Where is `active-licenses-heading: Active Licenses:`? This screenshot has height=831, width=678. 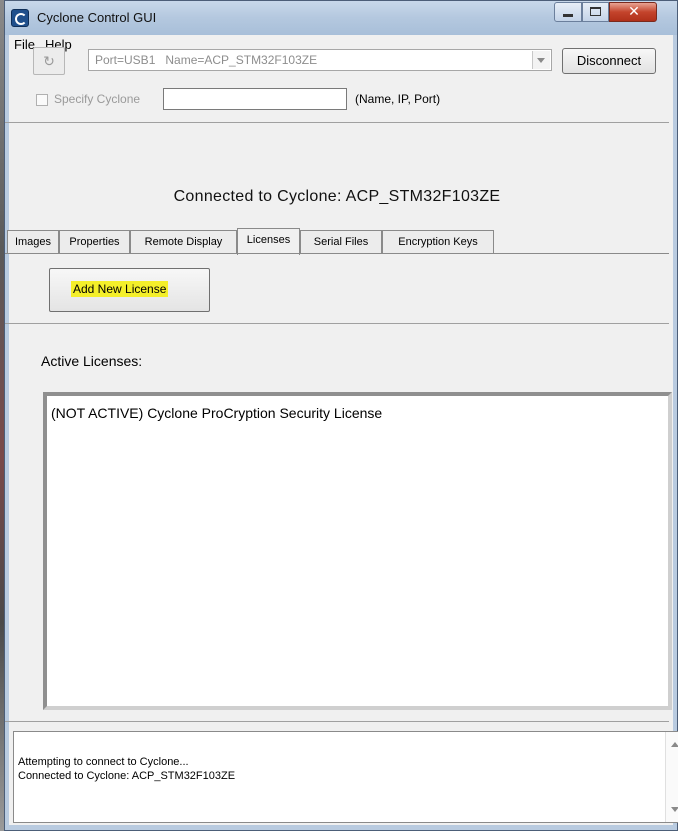
active-licenses-heading: Active Licenses: is located at coordinates (92, 361).